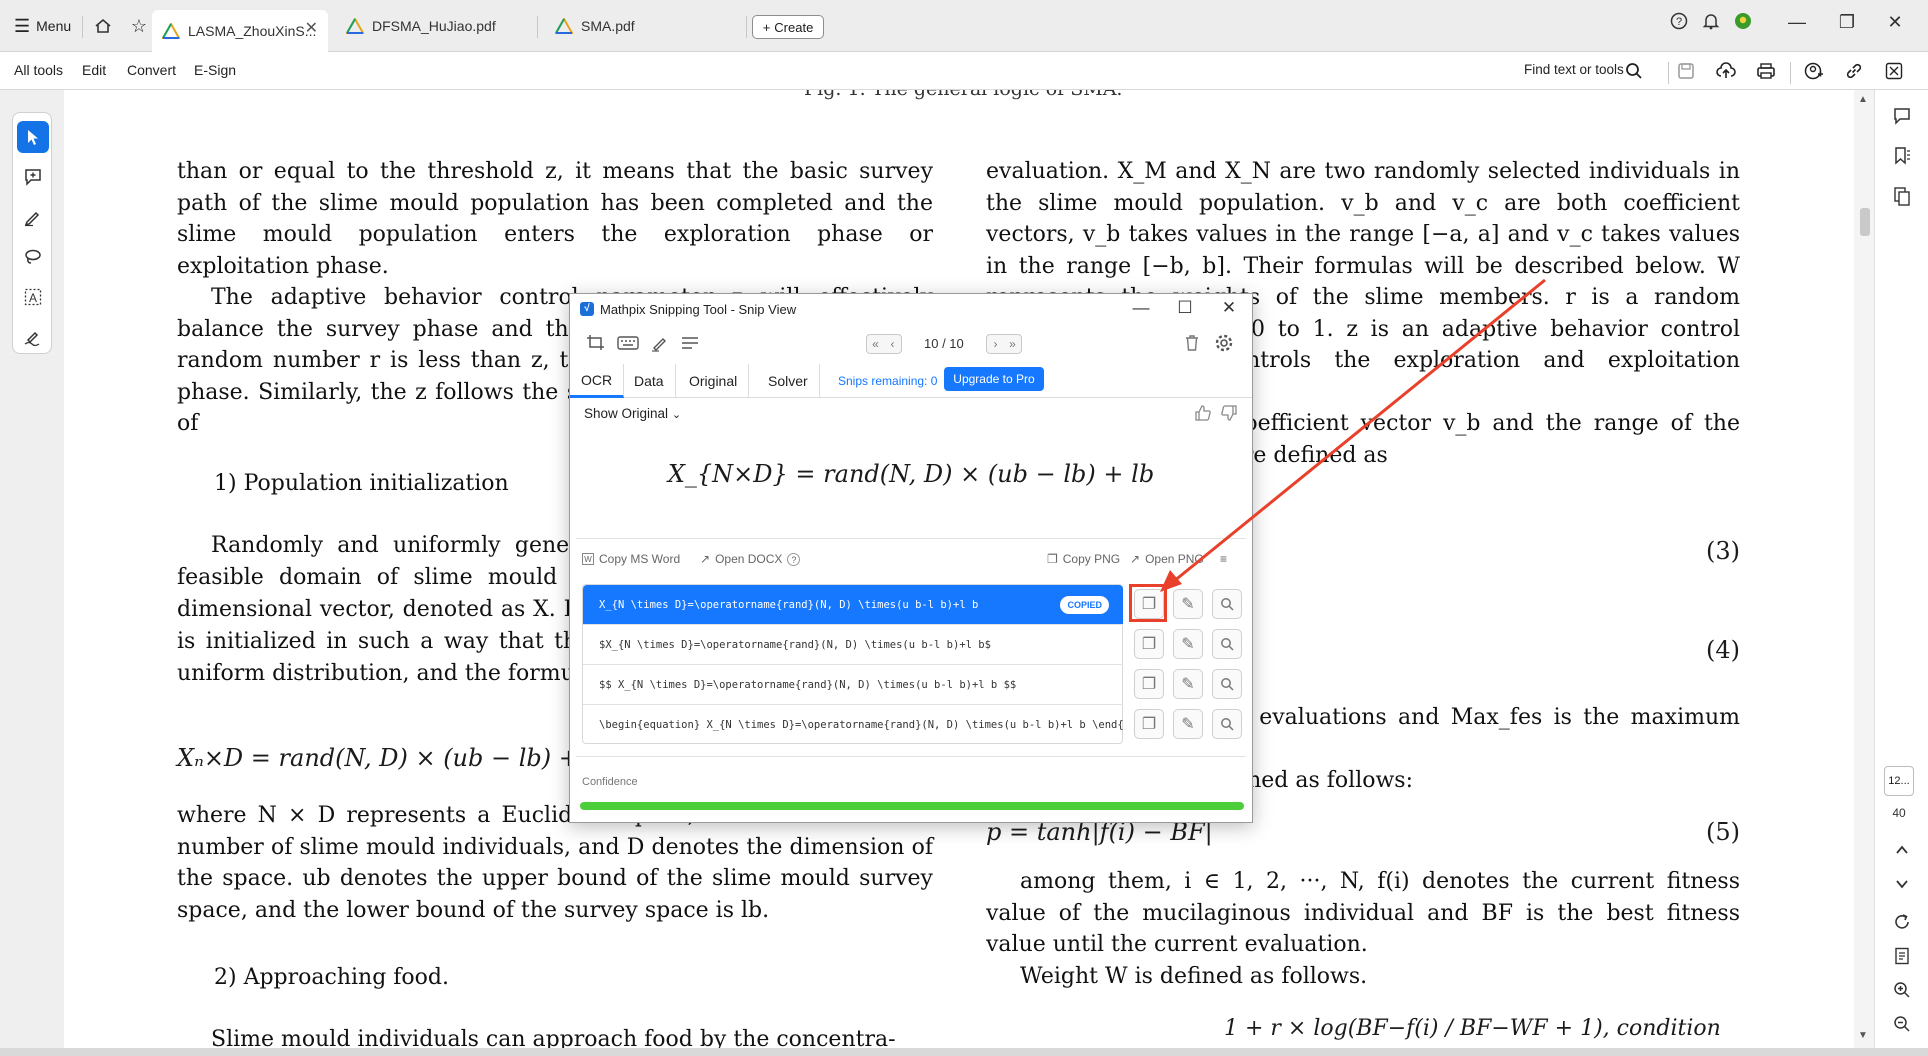 The image size is (1928, 1056). I want to click on screenshot-icon, so click(596, 343).